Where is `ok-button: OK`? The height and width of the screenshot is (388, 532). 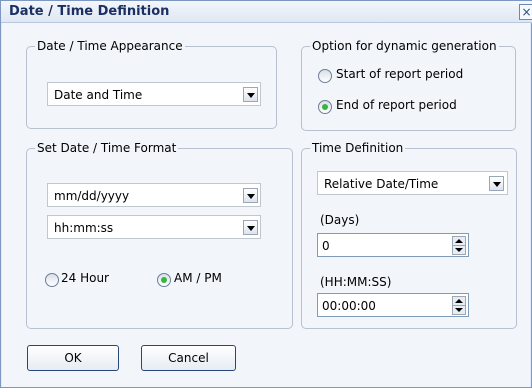
ok-button: OK is located at coordinates (73, 358).